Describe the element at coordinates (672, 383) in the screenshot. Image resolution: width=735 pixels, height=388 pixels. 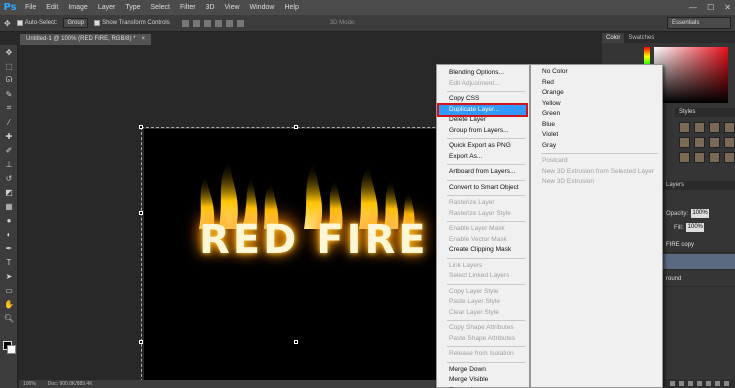
I see `link-layers-icon` at that location.